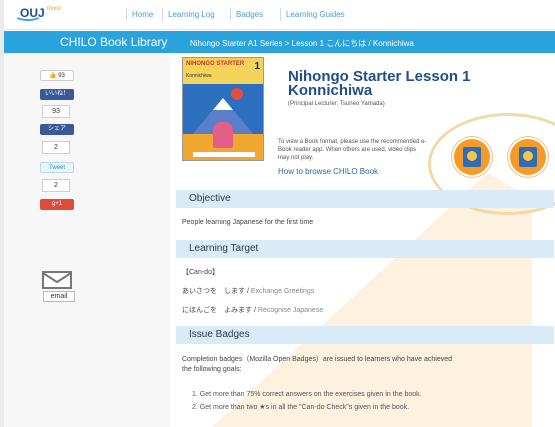 The image size is (555, 427). I want to click on book-title: Nihongo Starter Lesson 1 Konnichiwa, so click(379, 83).